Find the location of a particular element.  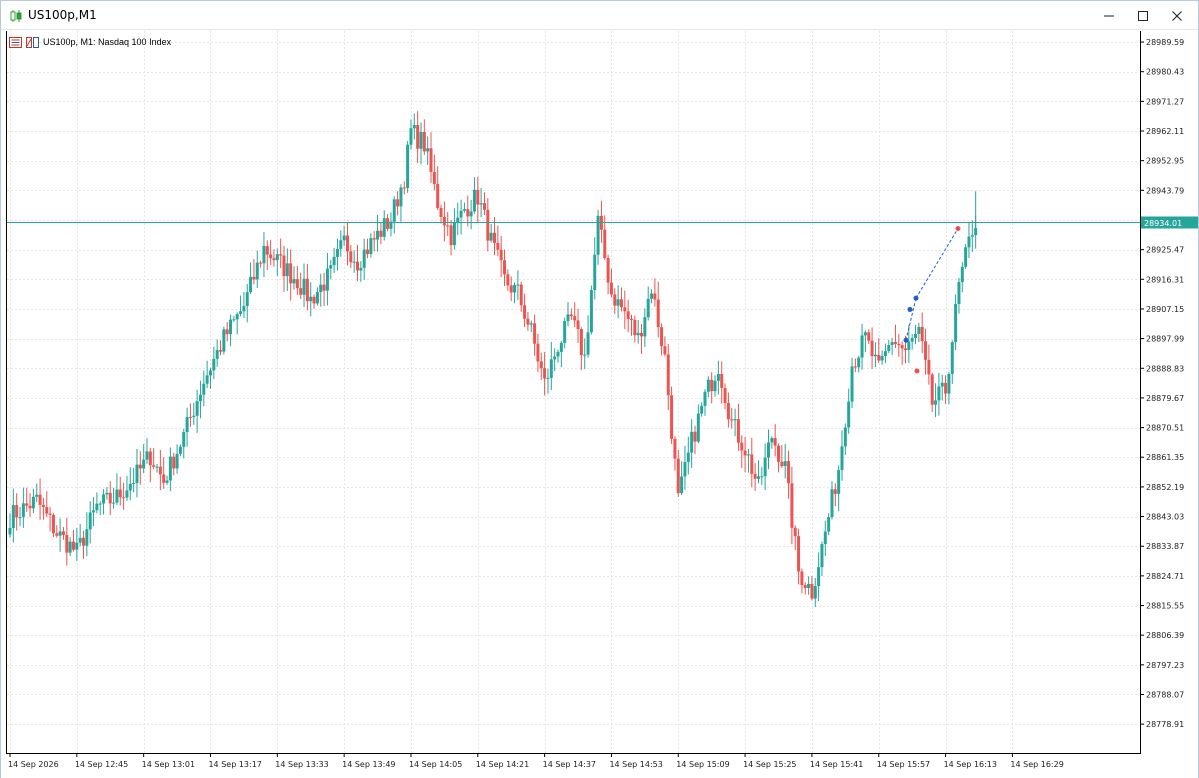

y-tick-label: 28962.11 is located at coordinates (1165, 131).